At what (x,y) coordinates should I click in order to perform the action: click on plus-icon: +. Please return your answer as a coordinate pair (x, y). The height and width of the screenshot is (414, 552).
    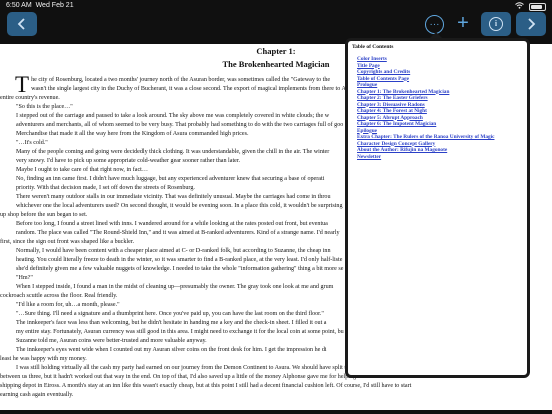
    Looking at the image, I should click on (463, 22).